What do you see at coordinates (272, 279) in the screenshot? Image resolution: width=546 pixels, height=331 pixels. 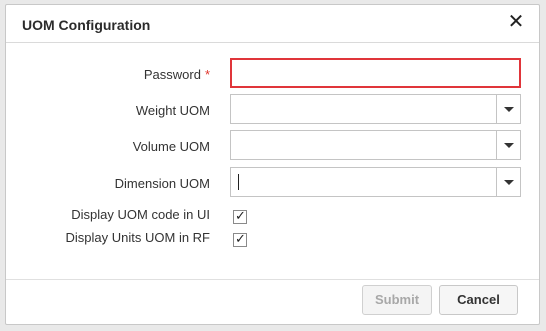 I see `footer-divider` at bounding box center [272, 279].